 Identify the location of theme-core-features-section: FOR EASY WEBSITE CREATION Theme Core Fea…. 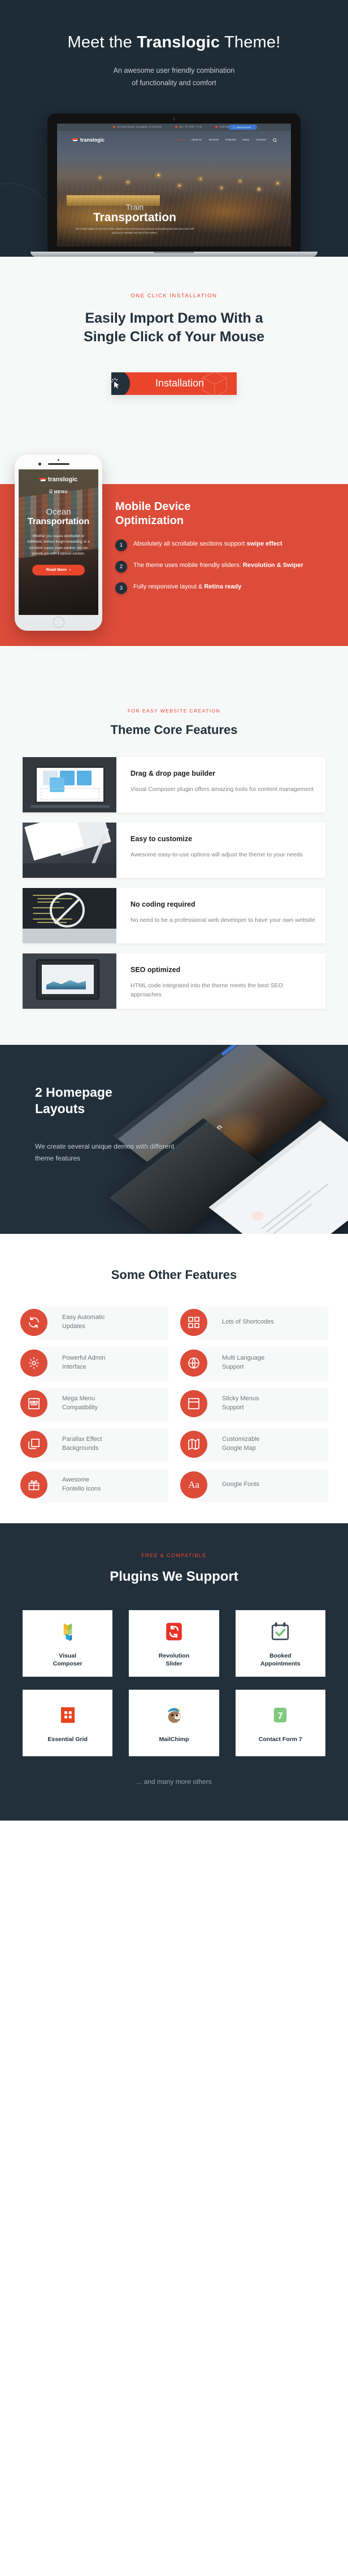
(174, 862).